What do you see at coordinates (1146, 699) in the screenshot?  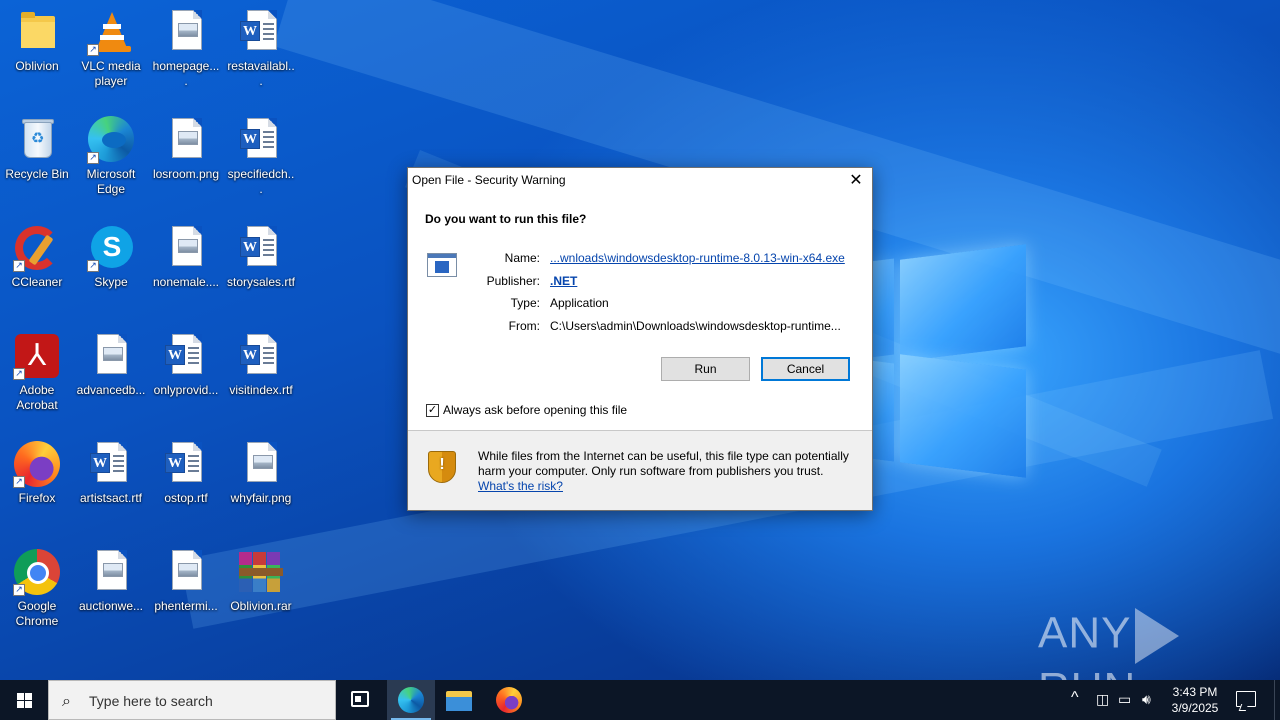 I see `volume-icon: 🔊︎` at bounding box center [1146, 699].